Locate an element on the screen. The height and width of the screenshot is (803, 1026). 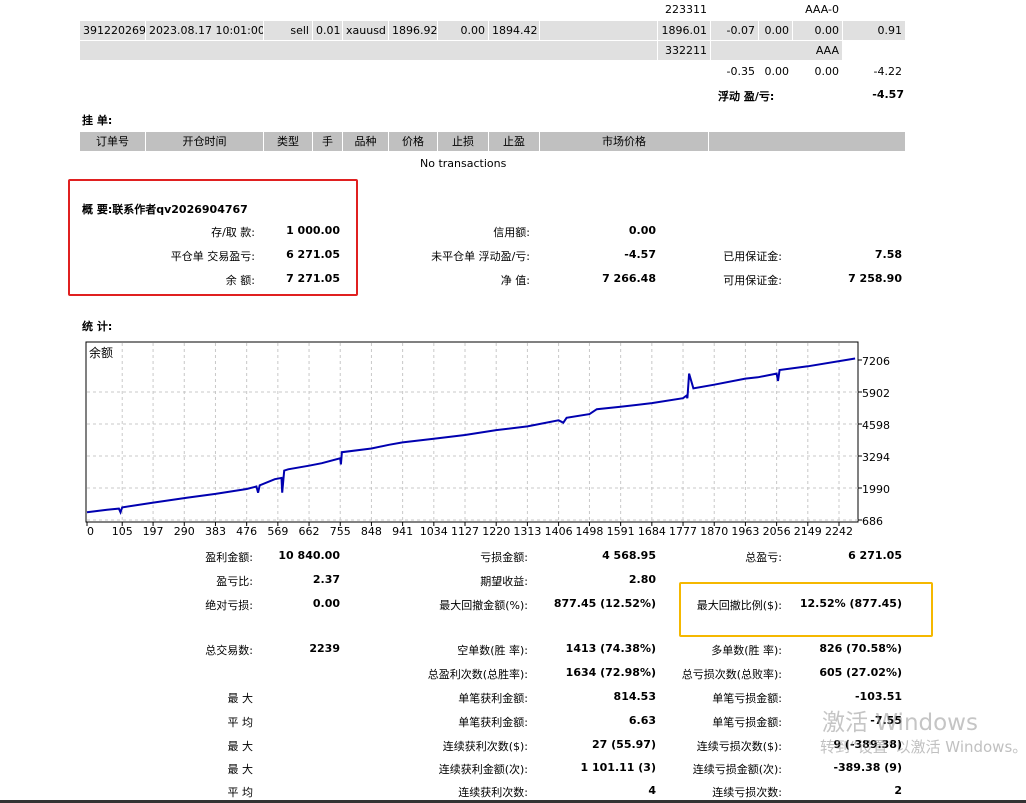
position-cell: 2023.08.17 10:01:00 is located at coordinates (204, 30).